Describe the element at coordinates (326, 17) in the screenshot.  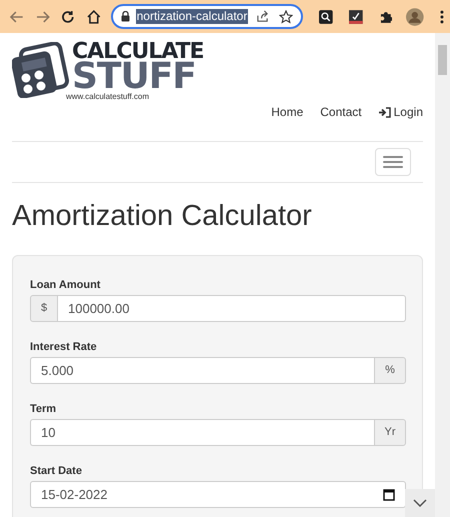
I see `zoom-extension-icon` at that location.